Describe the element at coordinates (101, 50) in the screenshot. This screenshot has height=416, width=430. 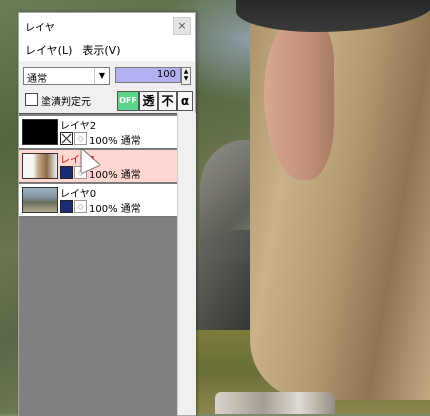
I see `menu-view: 表示(V)` at that location.